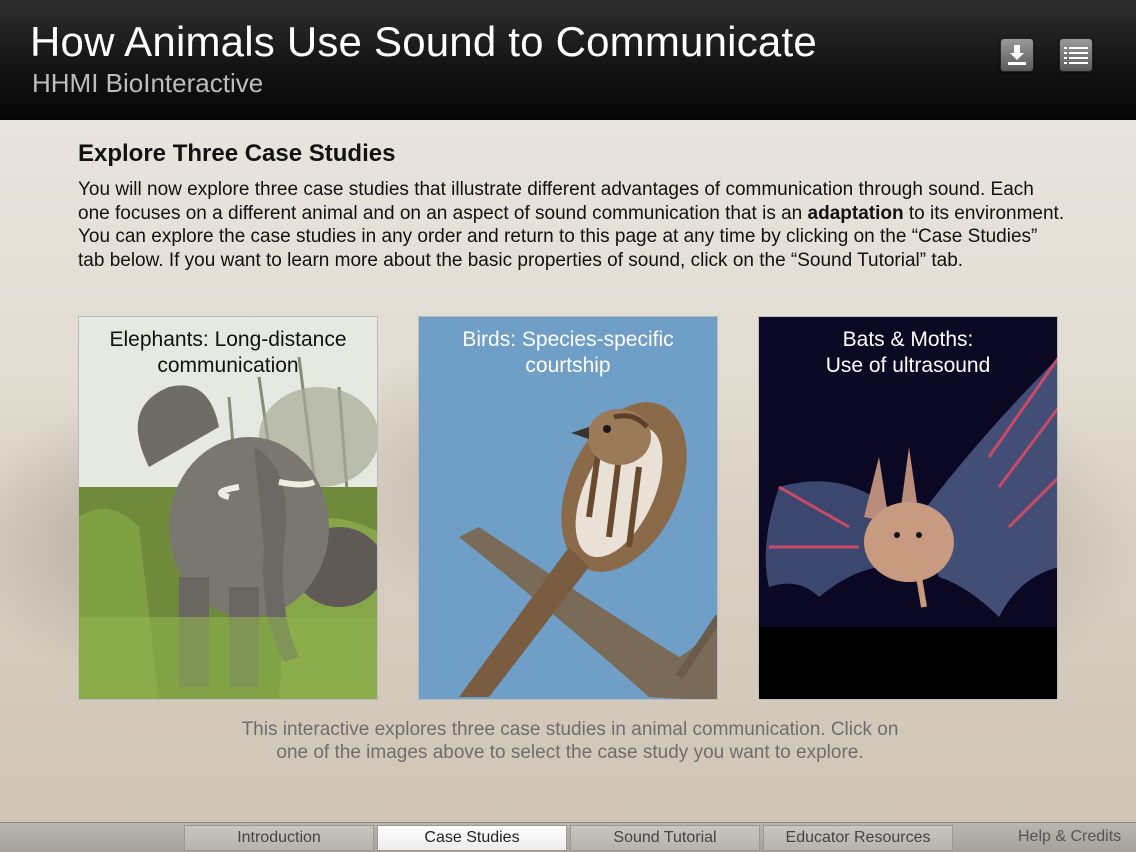 The width and height of the screenshot is (1136, 852). I want to click on app-subtitle: HHMI BioInteractive, so click(148, 83).